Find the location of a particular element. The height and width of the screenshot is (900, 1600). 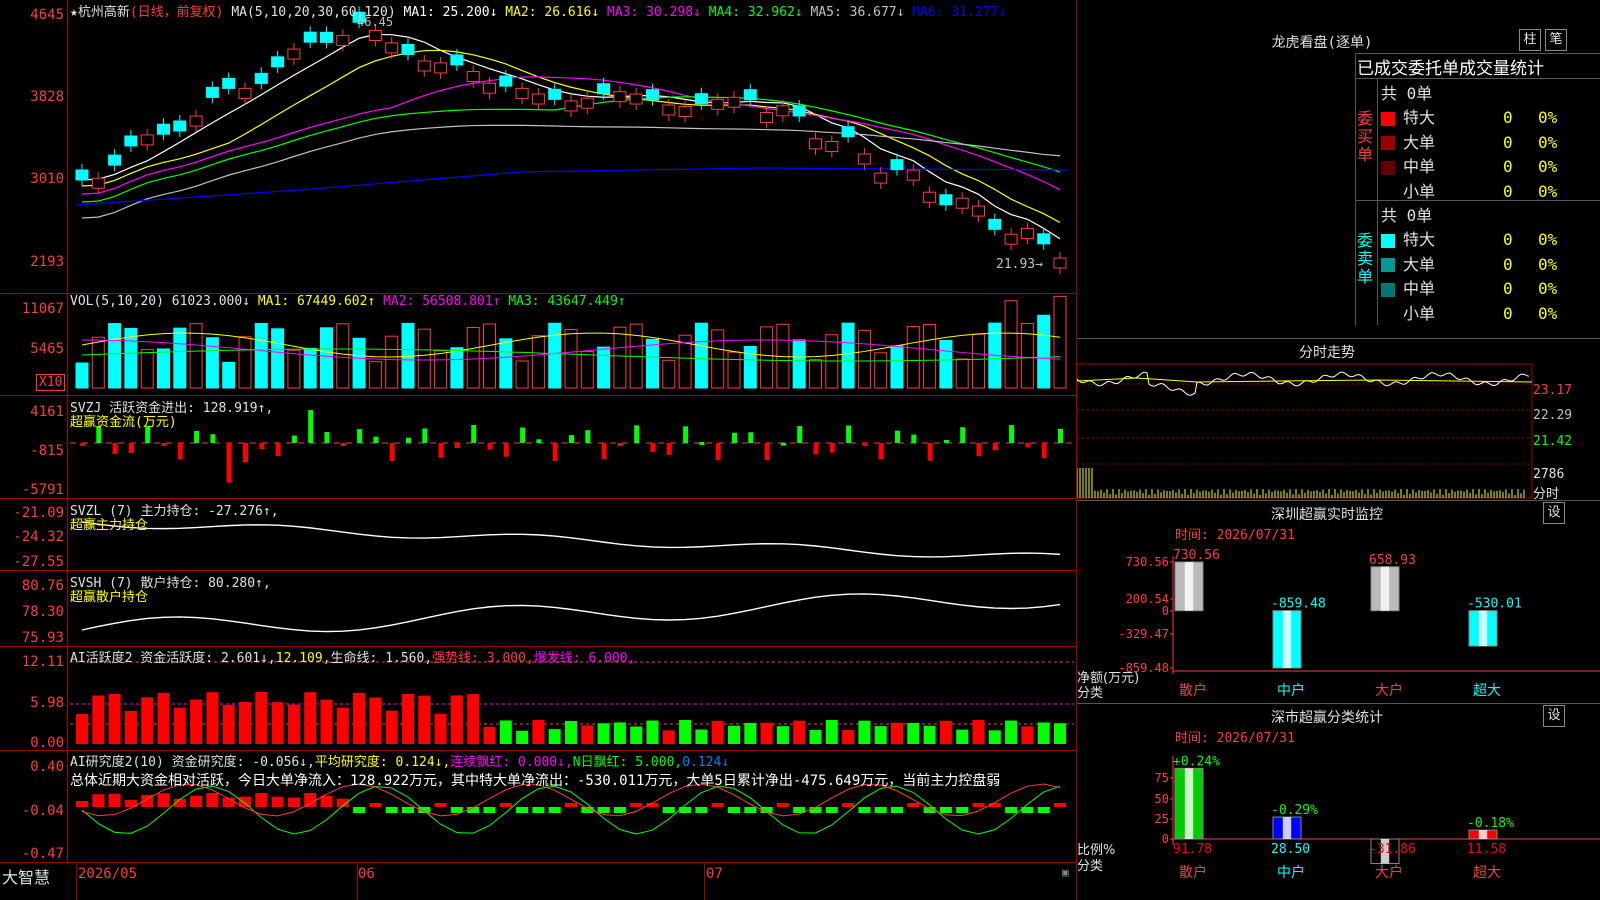

order-type: 中单 is located at coordinates (1419, 288).